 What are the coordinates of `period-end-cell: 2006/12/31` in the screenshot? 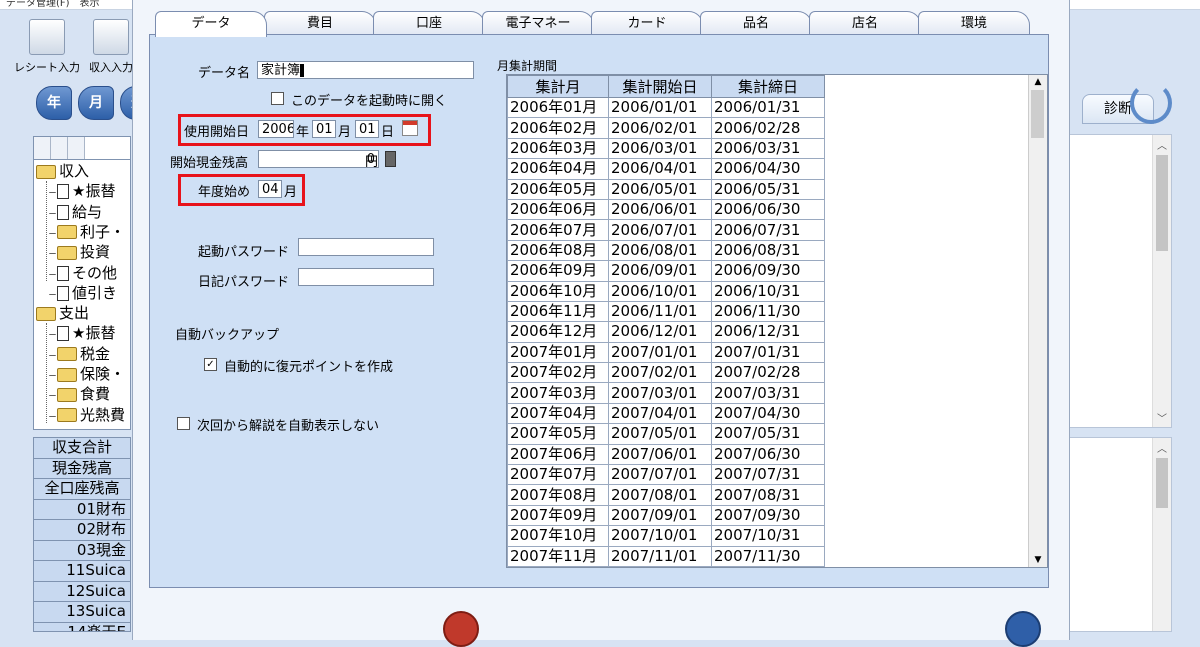 It's located at (768, 332).